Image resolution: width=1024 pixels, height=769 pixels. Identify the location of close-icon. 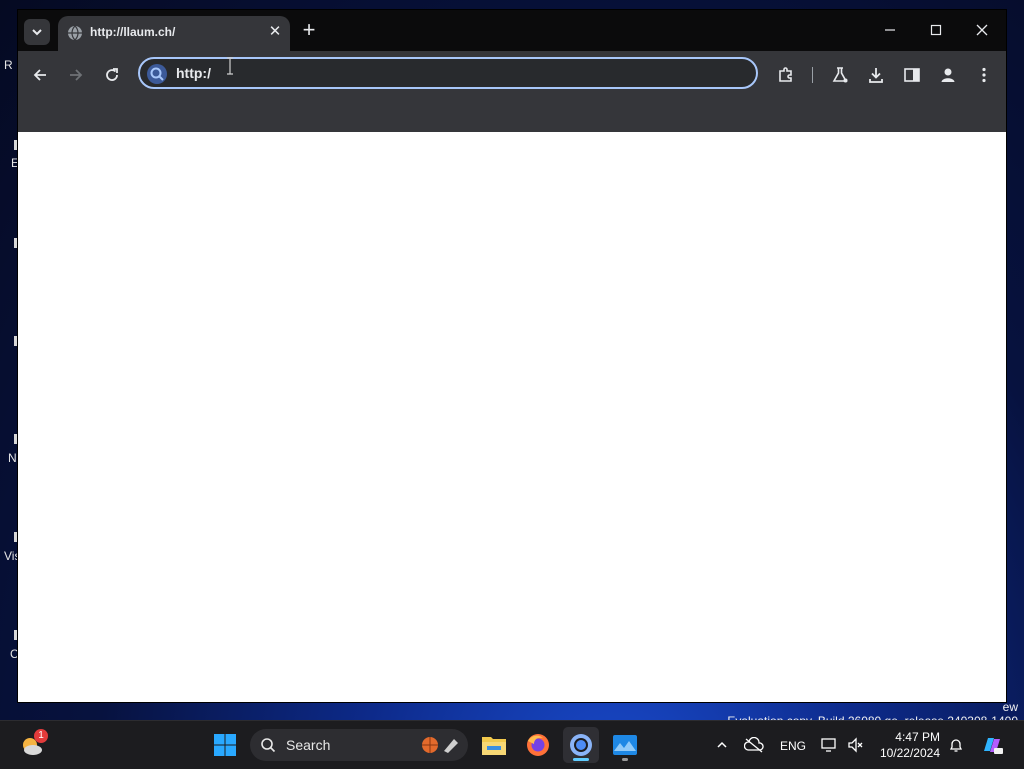
(982, 30).